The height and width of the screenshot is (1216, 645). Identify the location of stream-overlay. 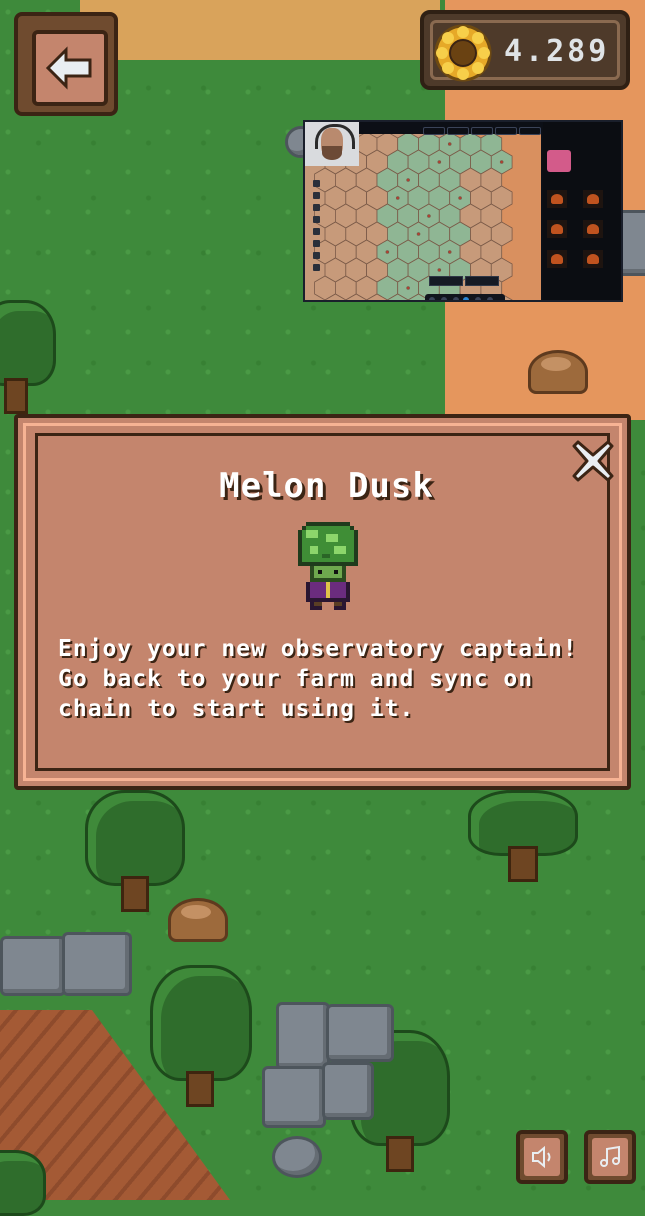
(463, 211).